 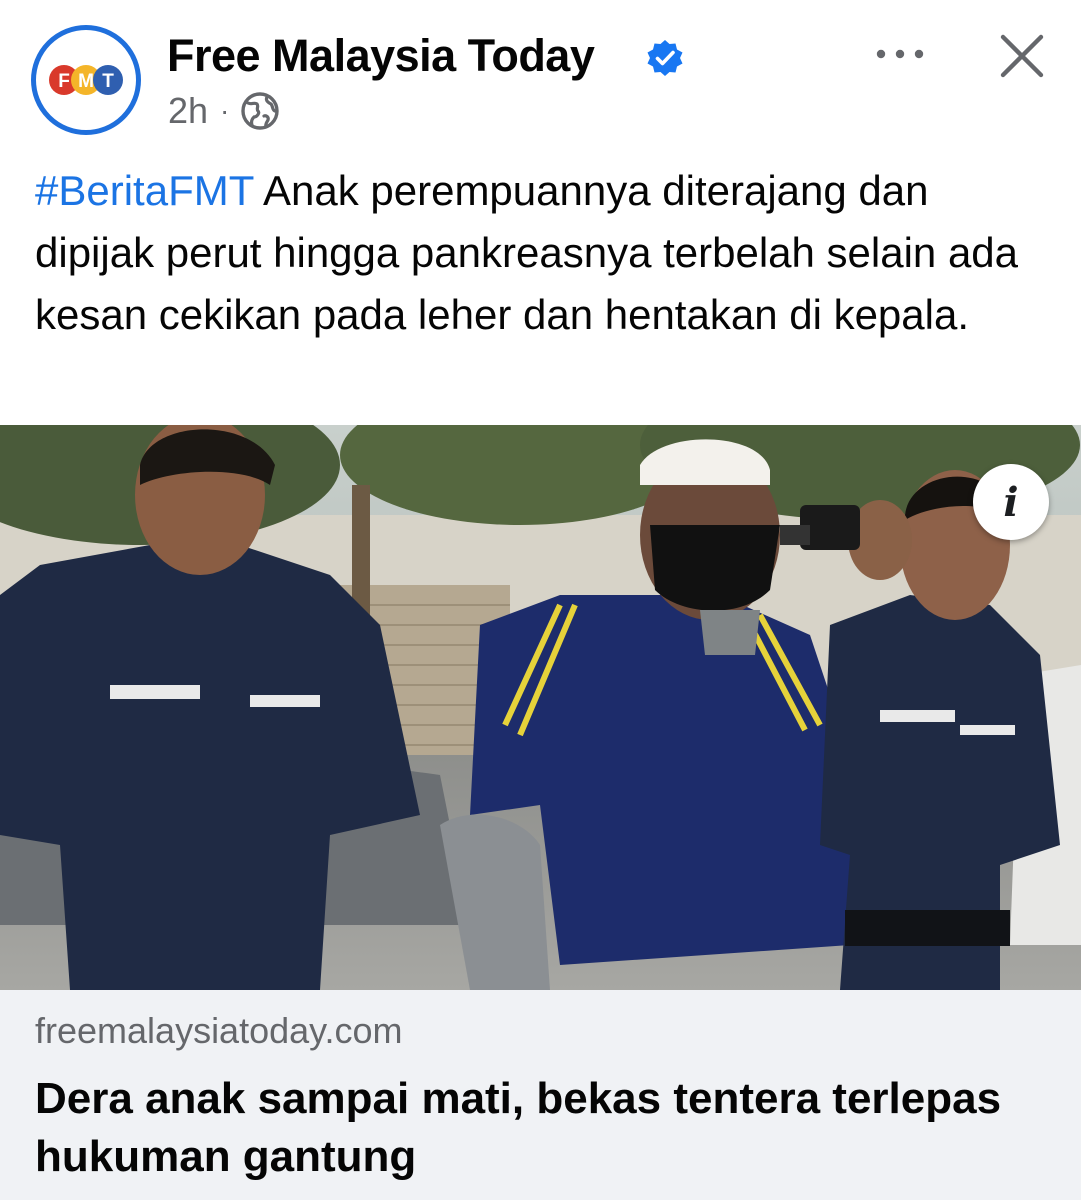 I want to click on more-options-icon, so click(x=900, y=54).